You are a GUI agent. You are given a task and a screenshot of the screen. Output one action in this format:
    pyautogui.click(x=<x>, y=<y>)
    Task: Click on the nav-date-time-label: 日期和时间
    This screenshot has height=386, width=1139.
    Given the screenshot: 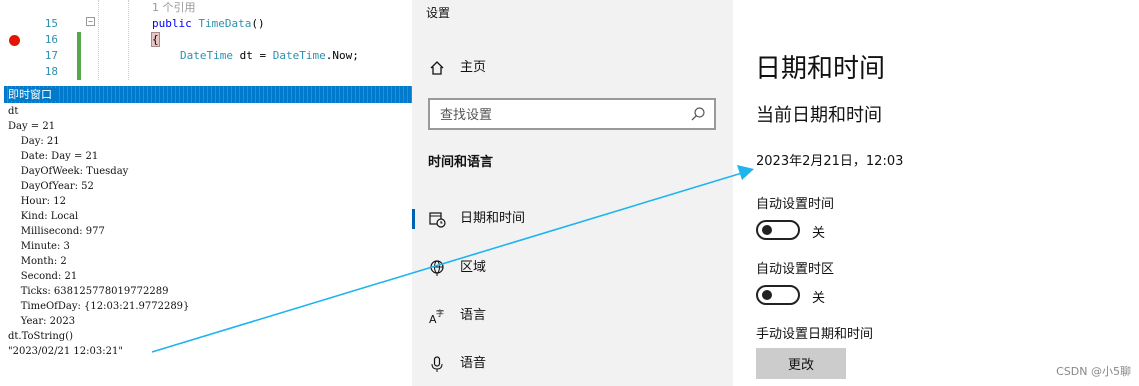 What is the action you would take?
    pyautogui.click(x=493, y=218)
    